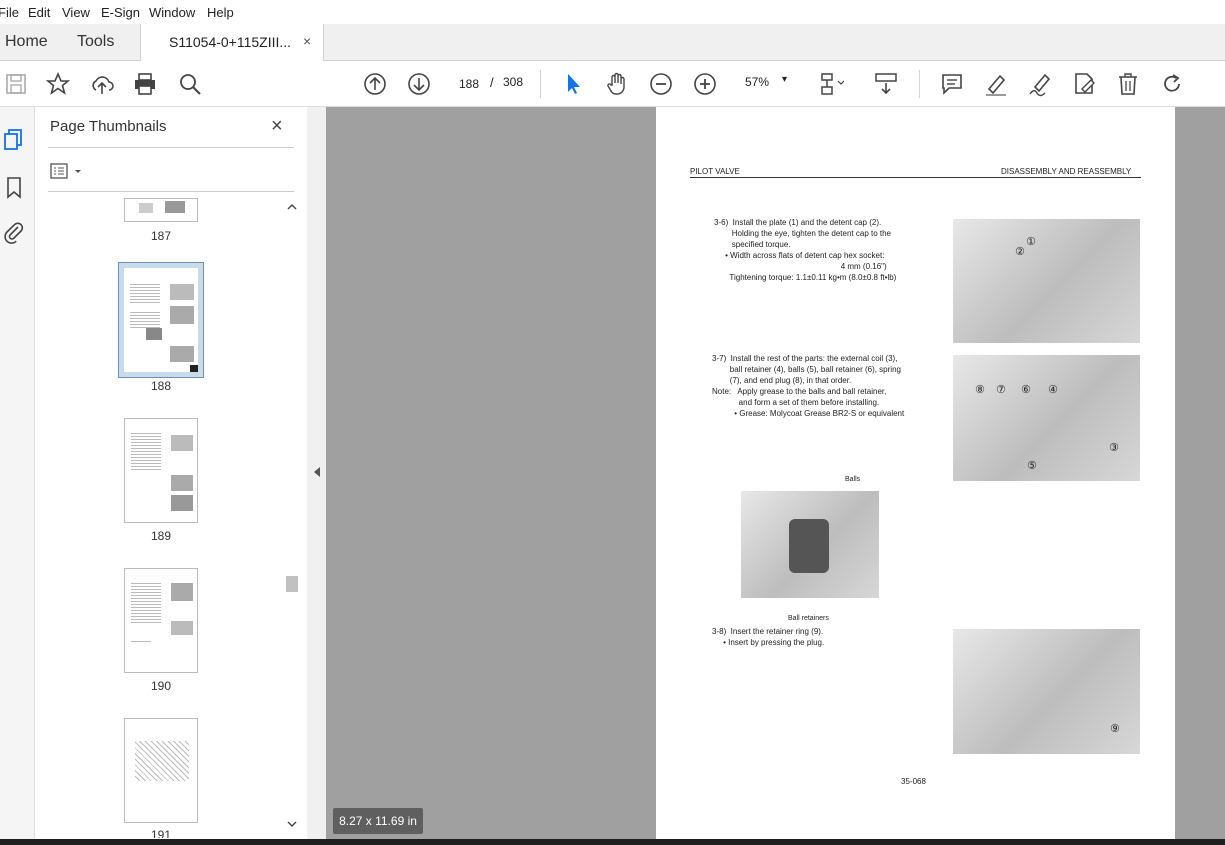 The image size is (1225, 845). I want to click on menu-file: File, so click(9, 12).